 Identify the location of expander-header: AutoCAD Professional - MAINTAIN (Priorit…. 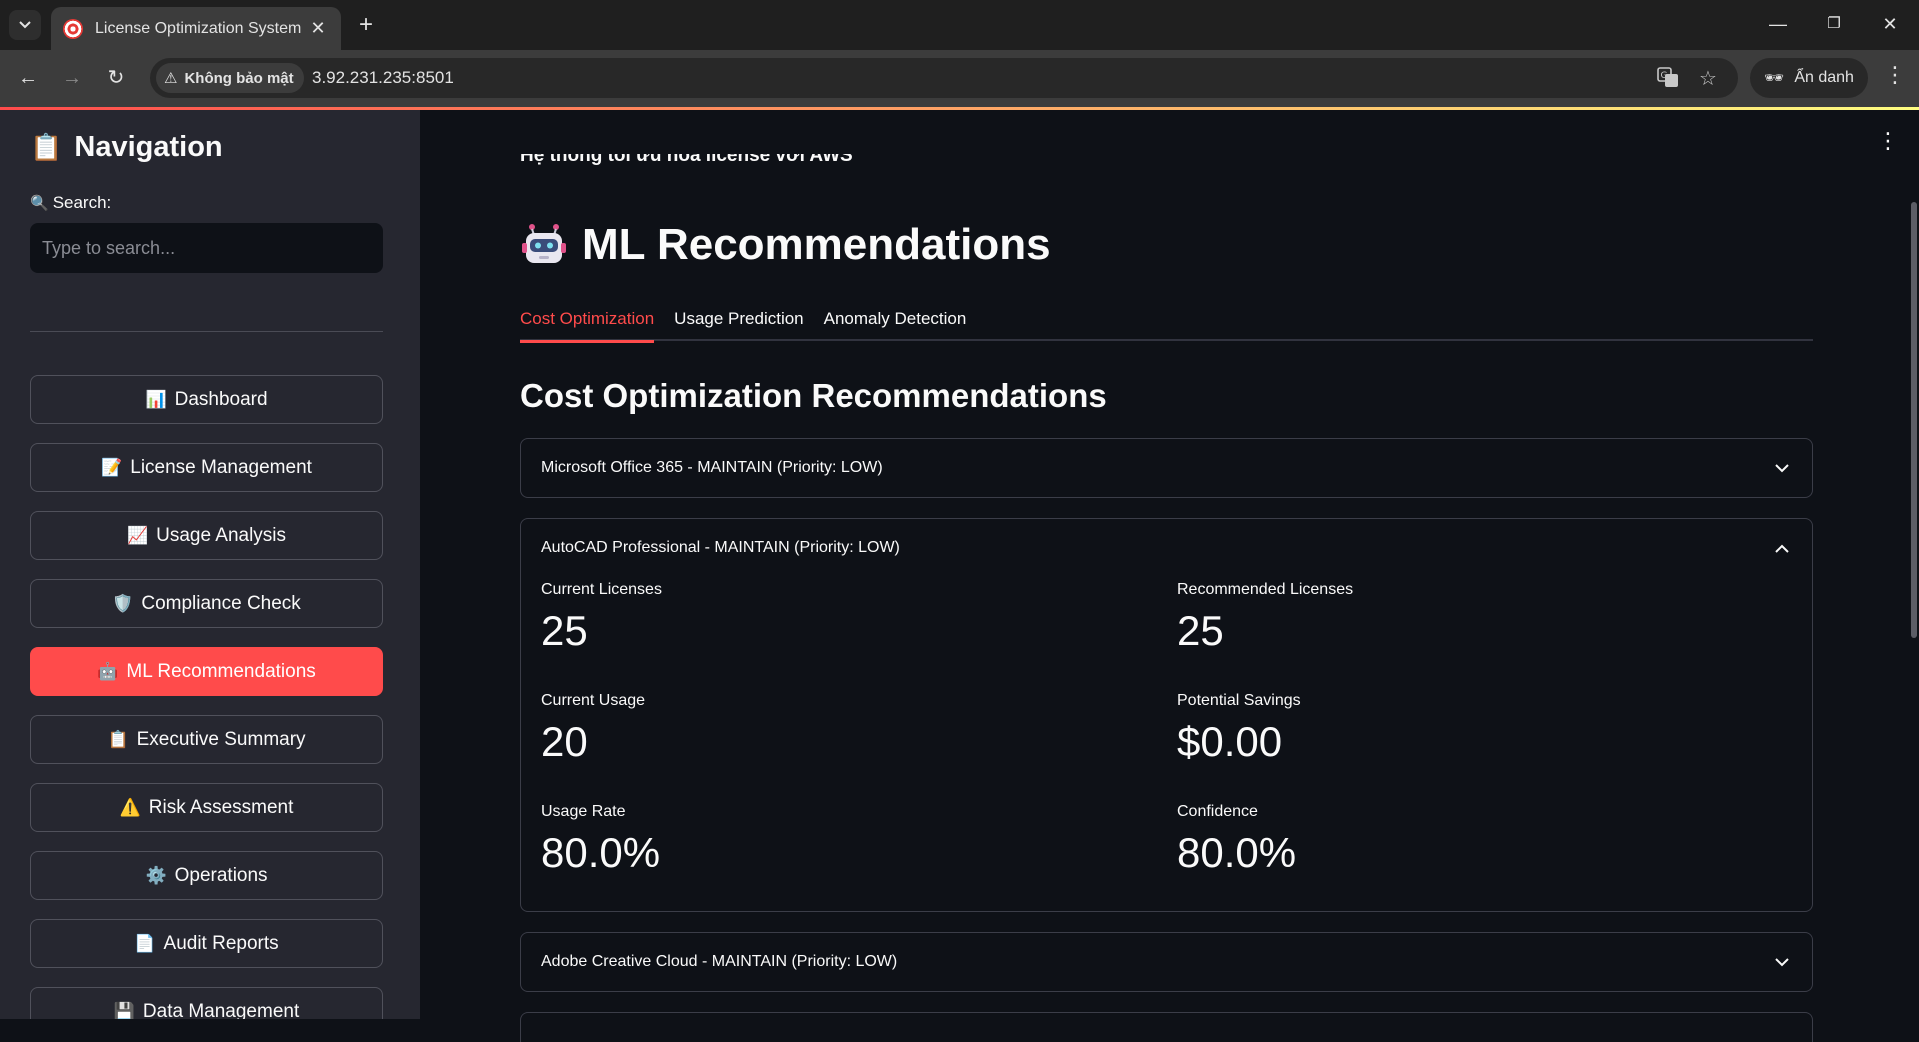
(1166, 548).